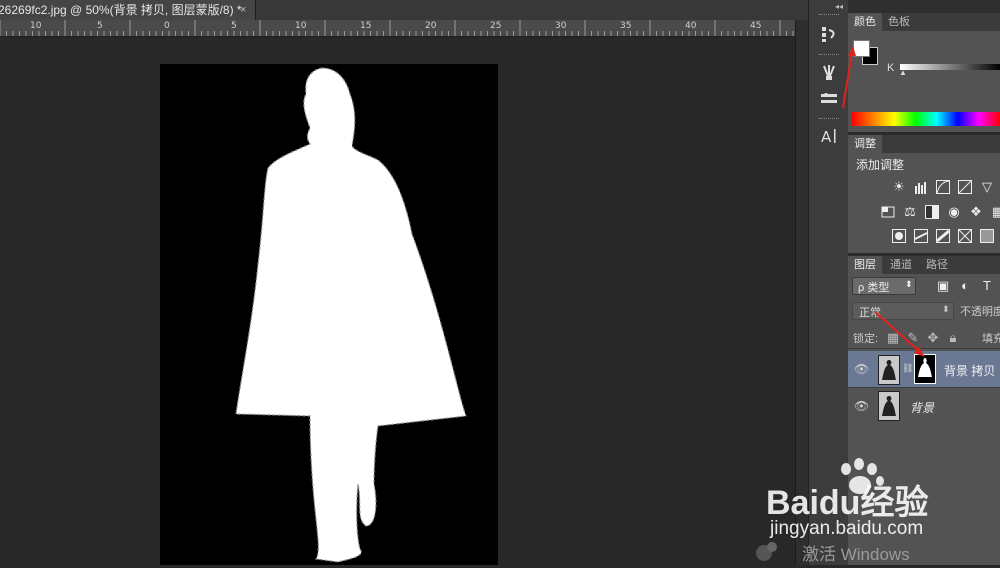  Describe the element at coordinates (852, 51) in the screenshot. I see `arrowhead-icon` at that location.